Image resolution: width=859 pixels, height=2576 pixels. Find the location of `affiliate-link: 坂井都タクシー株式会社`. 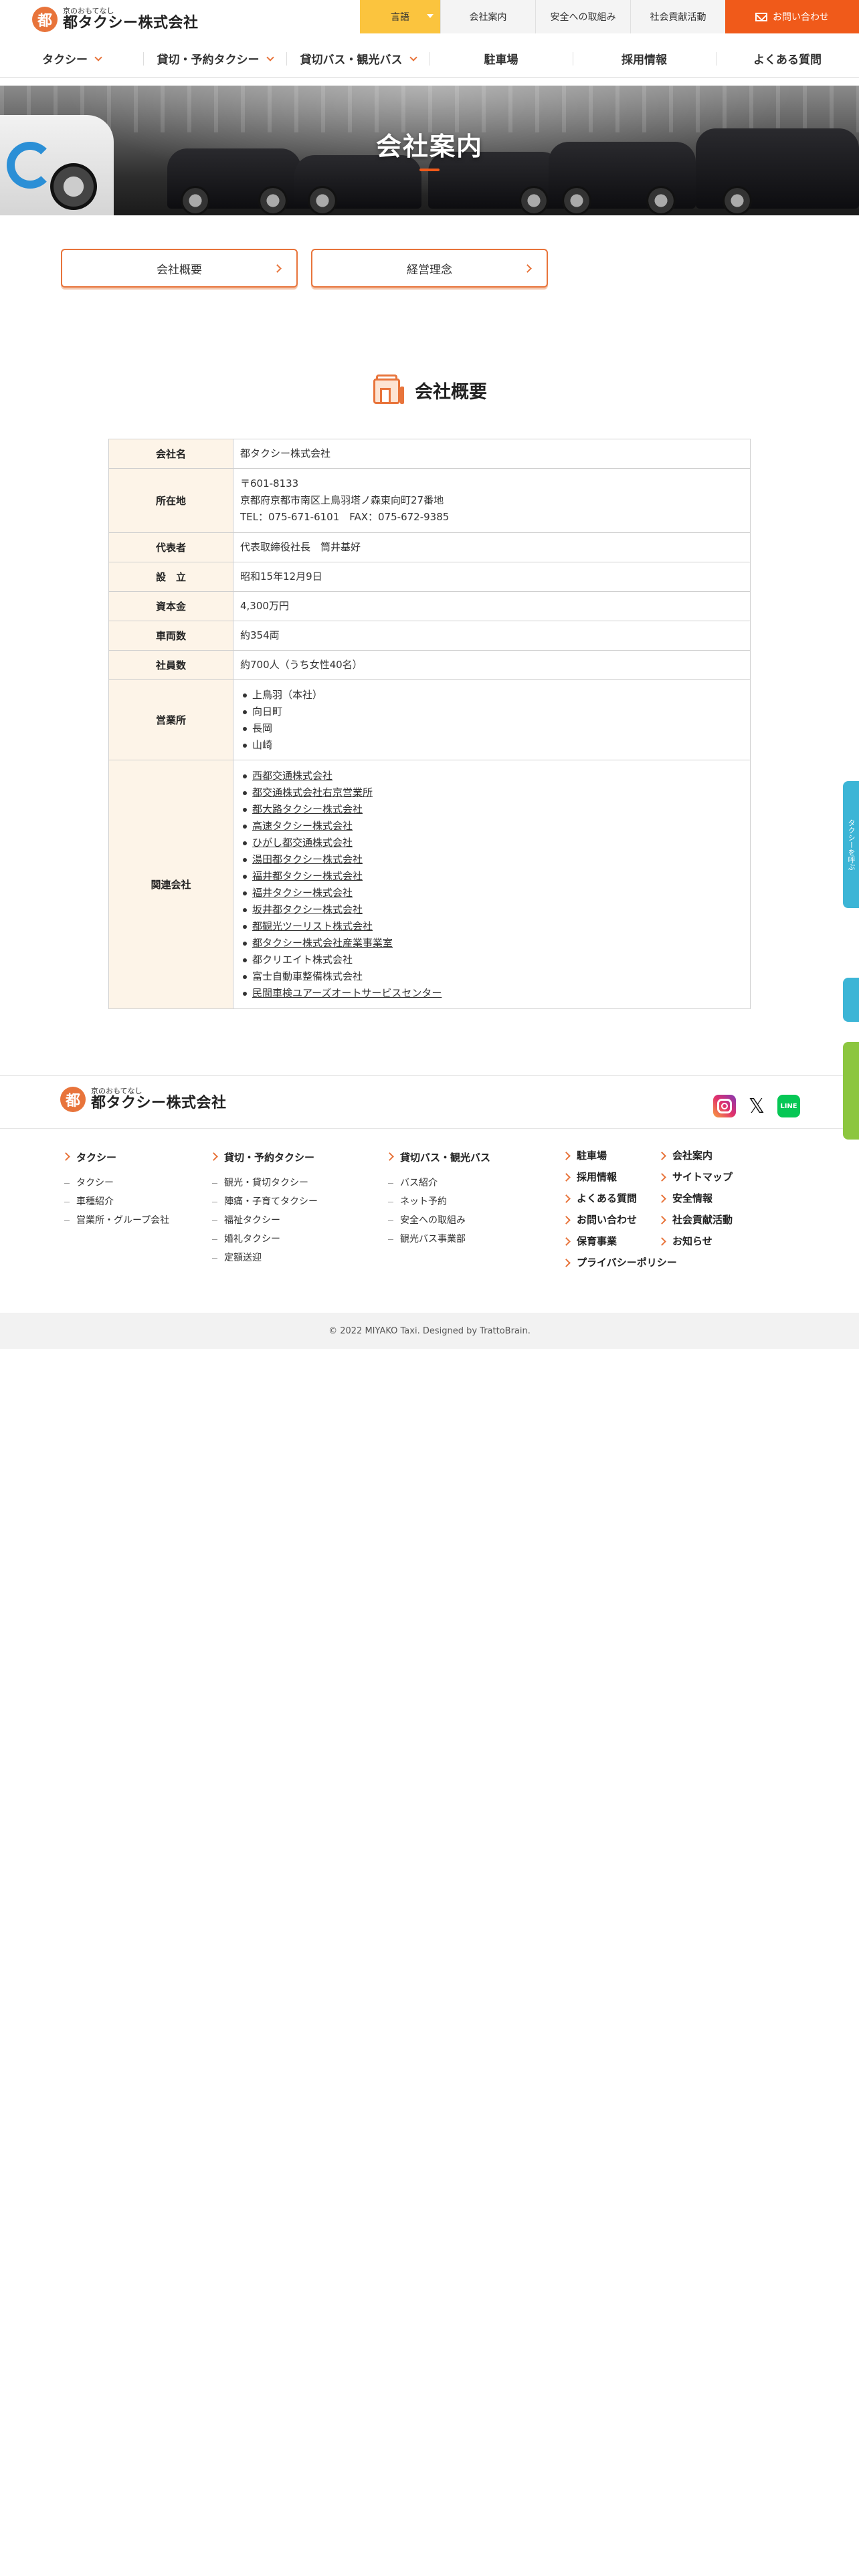

affiliate-link: 坂井都タクシー株式会社 is located at coordinates (492, 909).